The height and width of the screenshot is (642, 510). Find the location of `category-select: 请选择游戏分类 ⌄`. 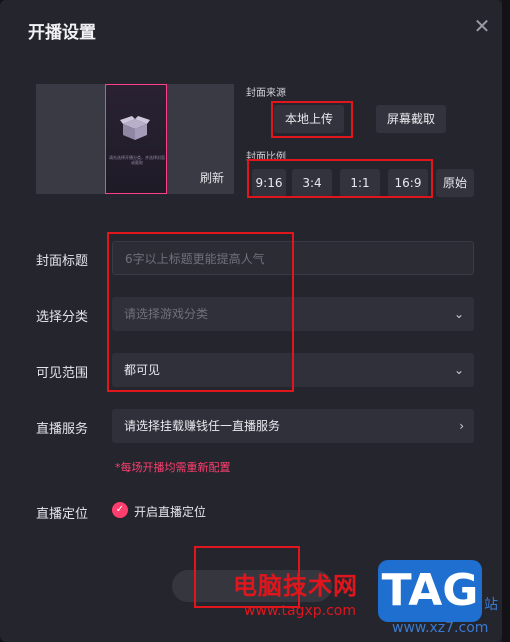

category-select: 请选择游戏分类 ⌄ is located at coordinates (293, 314).